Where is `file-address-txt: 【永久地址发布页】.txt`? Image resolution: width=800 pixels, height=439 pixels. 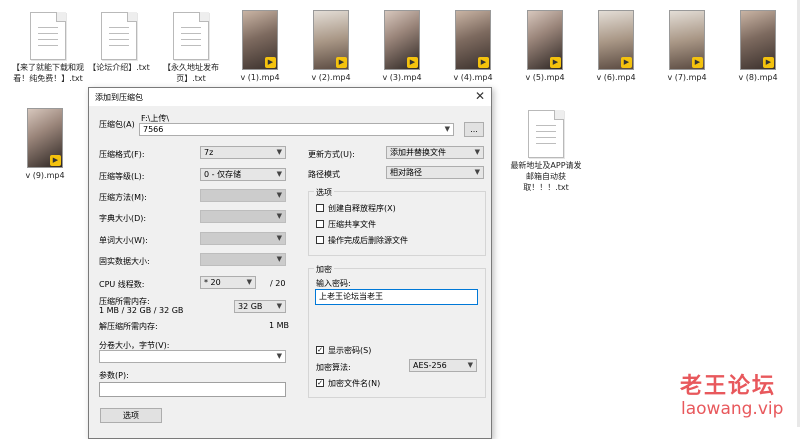 file-address-txt: 【永久地址发布页】.txt is located at coordinates (191, 48).